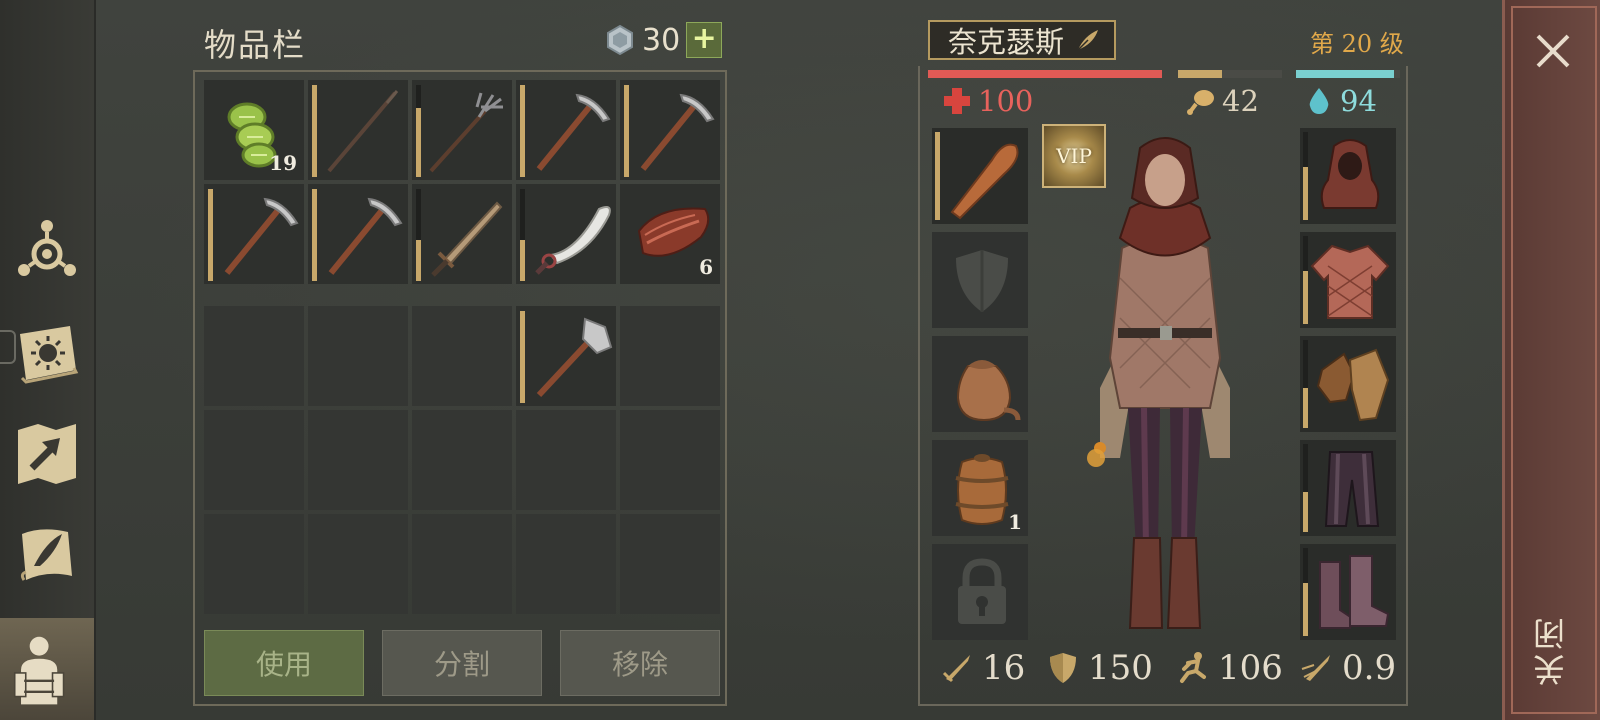 Image resolution: width=1600 pixels, height=720 pixels. Describe the element at coordinates (984, 181) in the screenshot. I see `club-icon` at that location.